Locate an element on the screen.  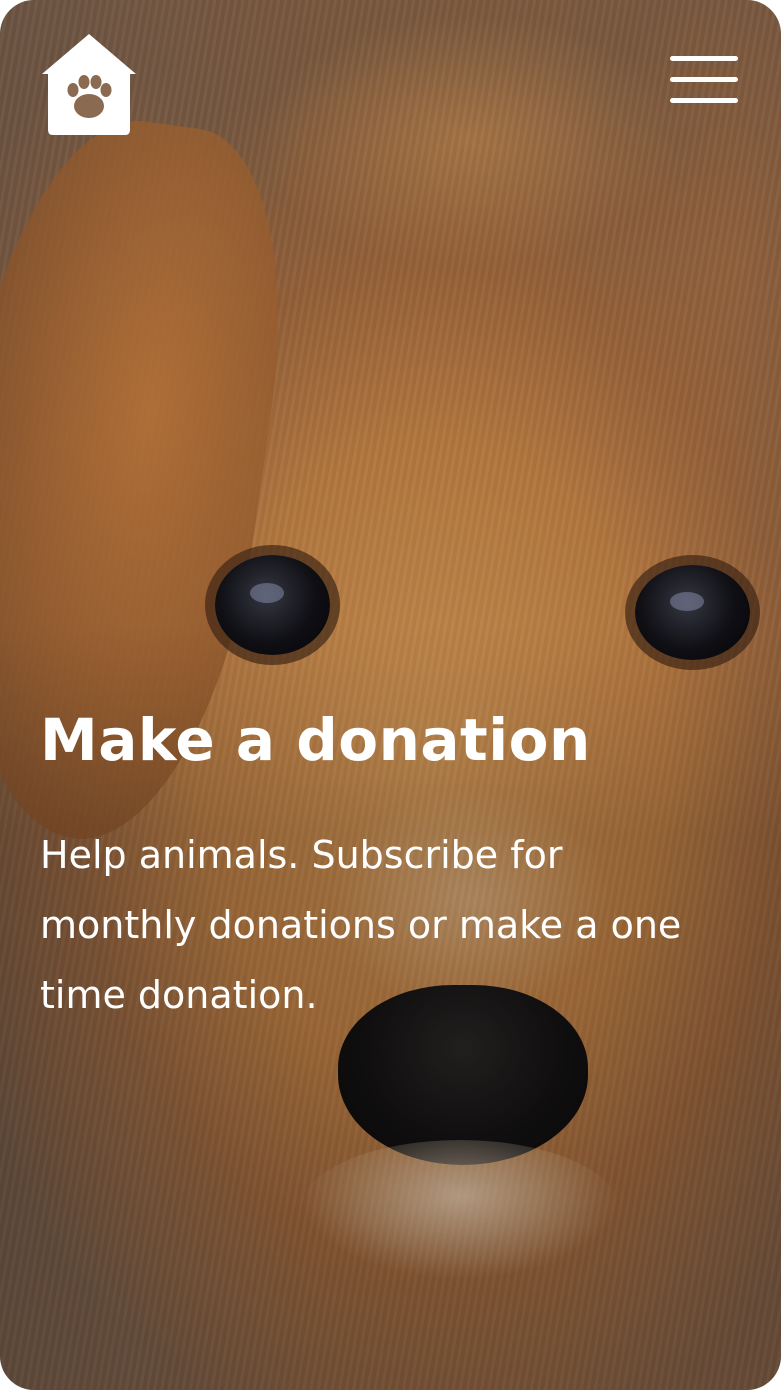
hamburger-menu-icon is located at coordinates (705, 81).